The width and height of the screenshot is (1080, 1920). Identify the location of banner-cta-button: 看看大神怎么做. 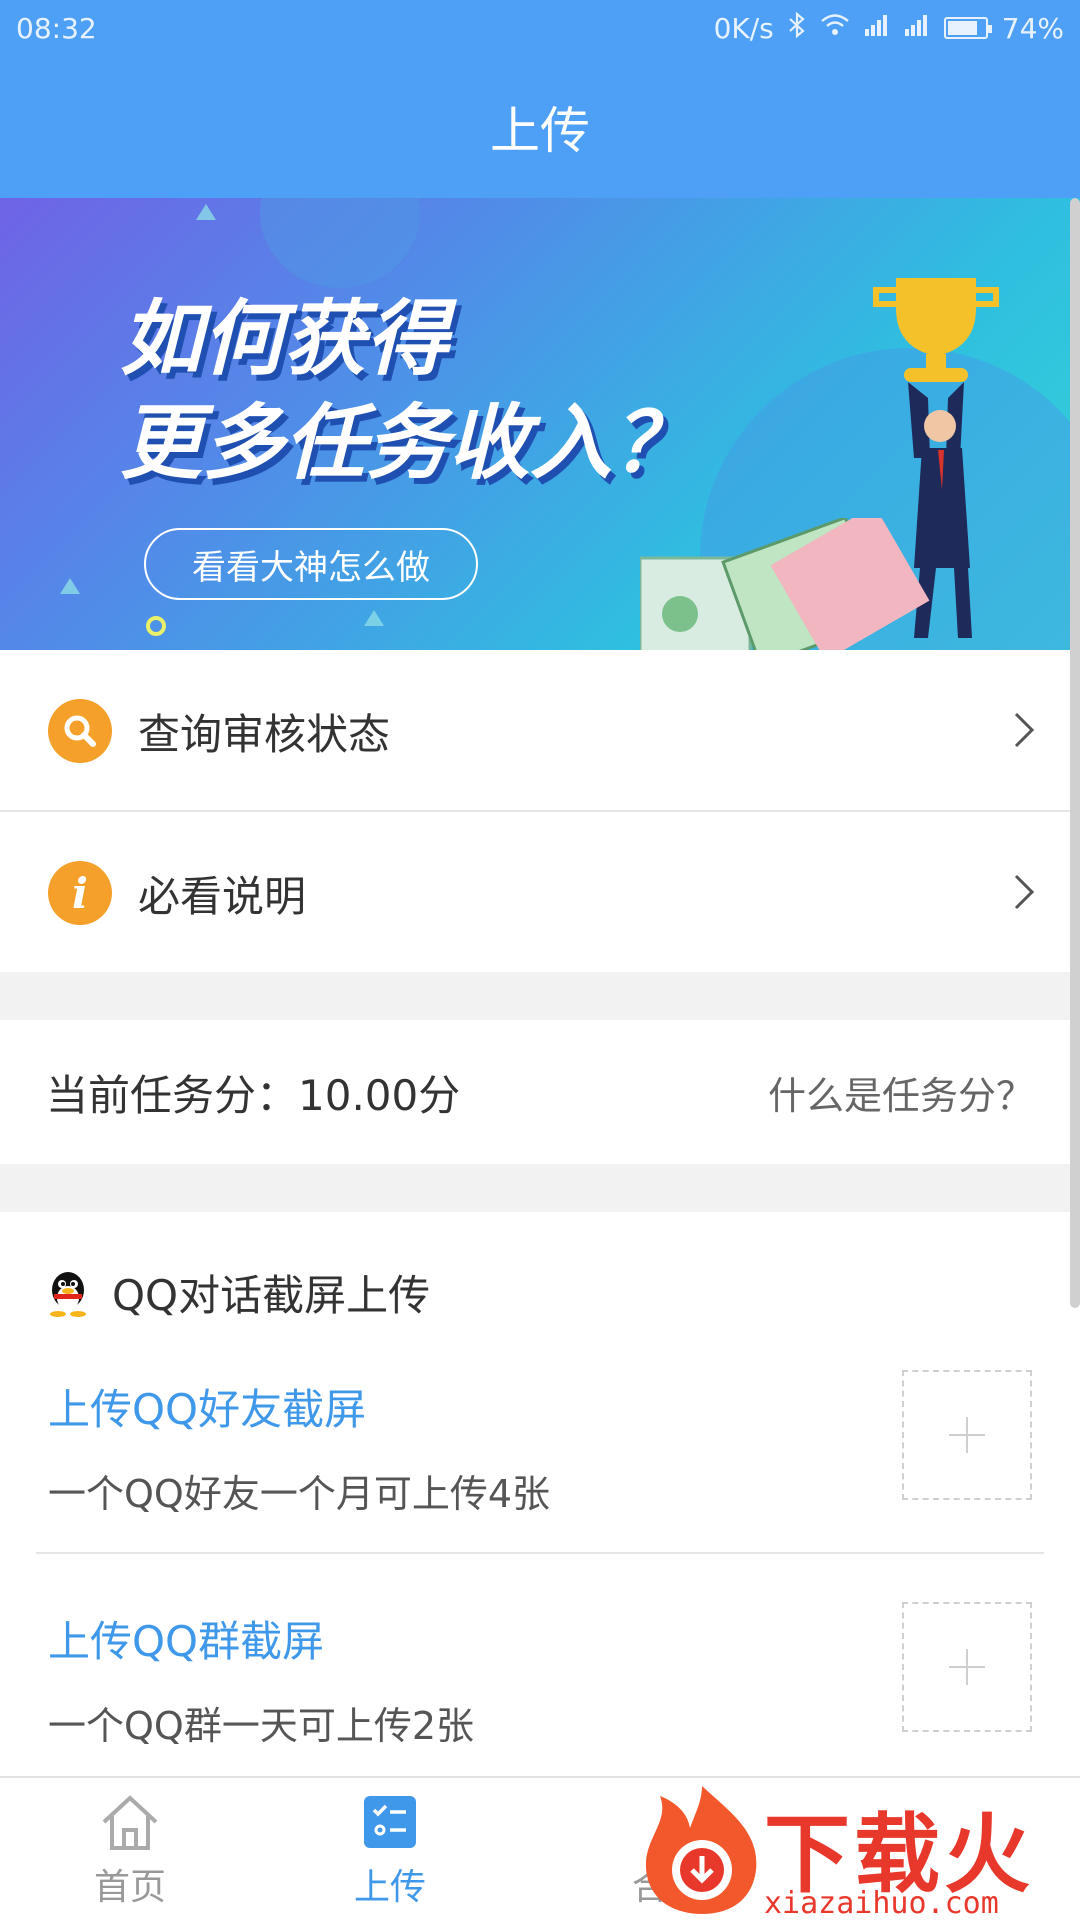
(311, 564).